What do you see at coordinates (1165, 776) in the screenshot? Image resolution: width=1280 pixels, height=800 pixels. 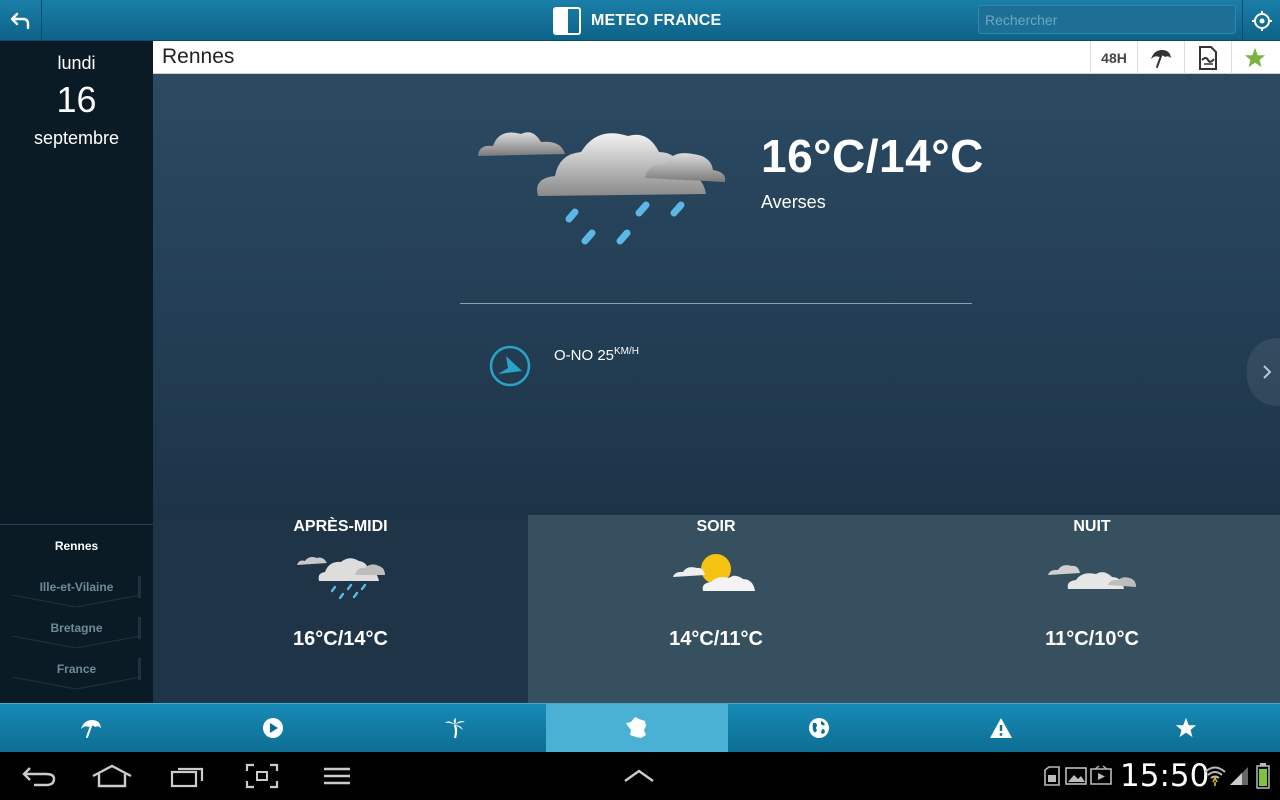 I see `system-clock: 15:50` at bounding box center [1165, 776].